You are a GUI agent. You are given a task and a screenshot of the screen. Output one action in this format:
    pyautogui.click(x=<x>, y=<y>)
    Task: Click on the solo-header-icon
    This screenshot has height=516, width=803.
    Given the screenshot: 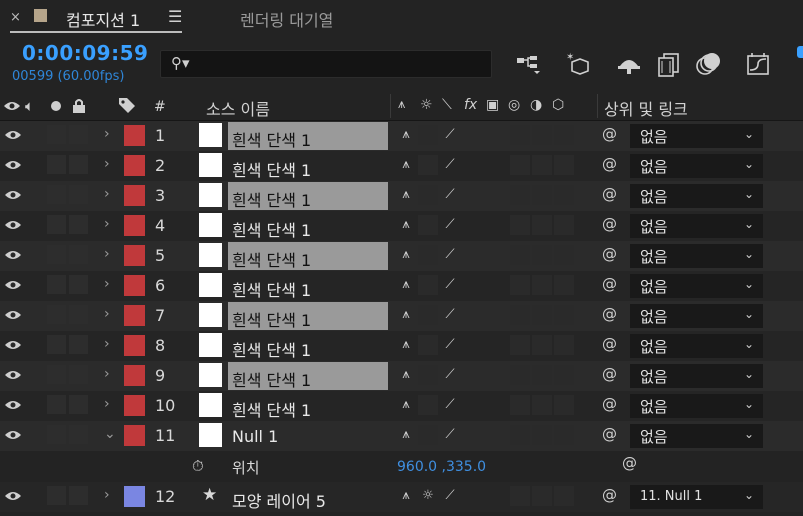 What is the action you would take?
    pyautogui.click(x=56, y=106)
    